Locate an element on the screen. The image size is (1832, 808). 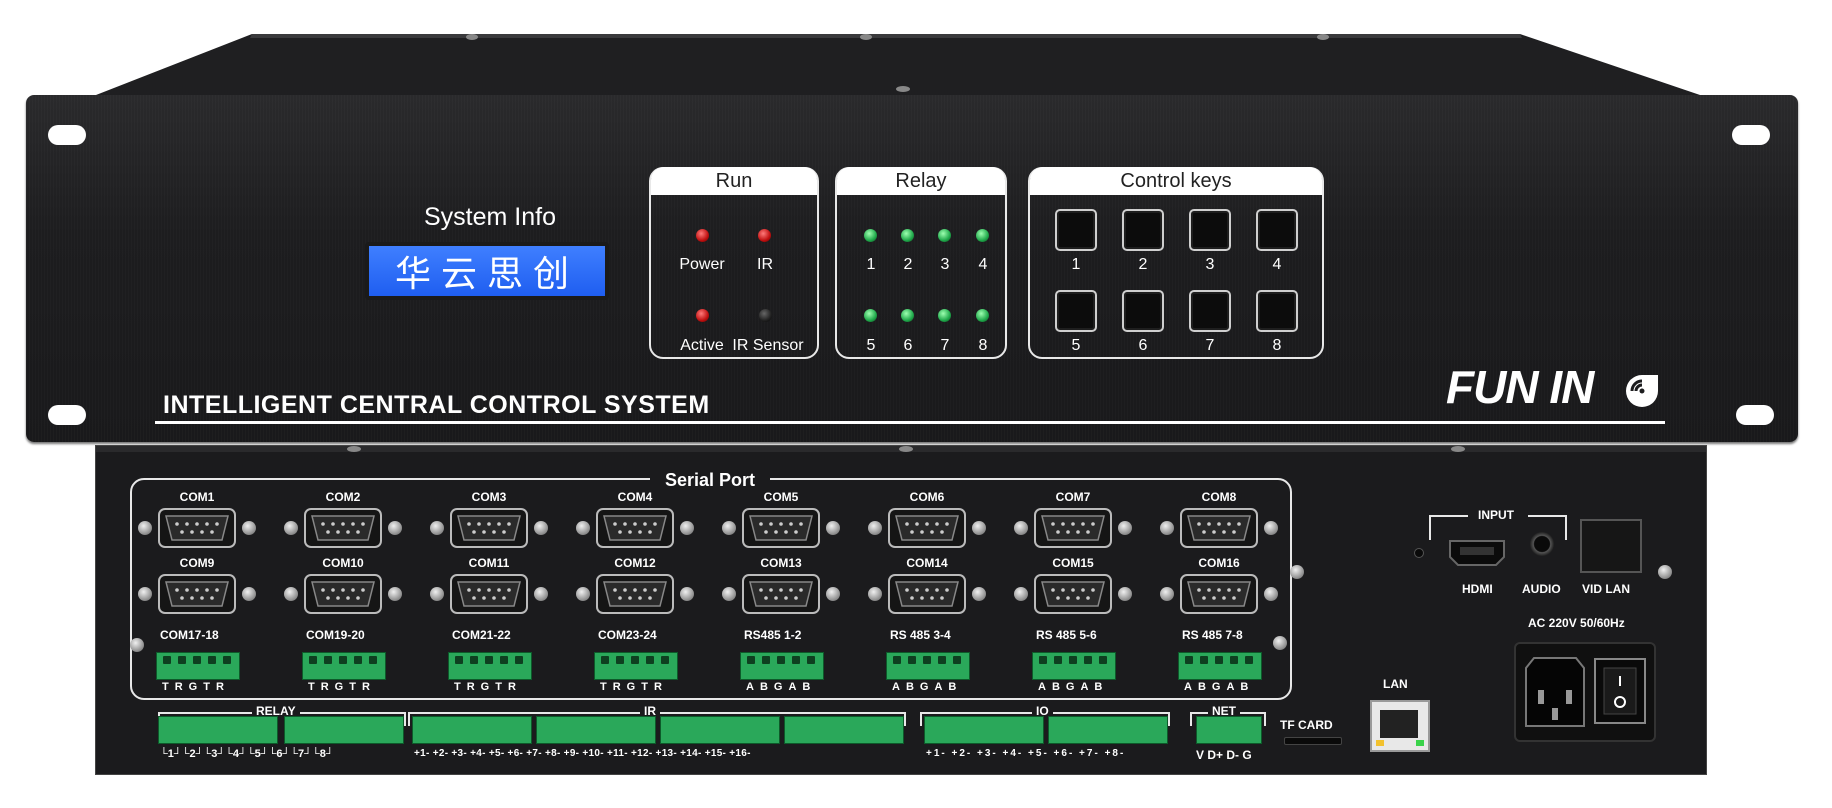
relay-terminal-b is located at coordinates (344, 730).